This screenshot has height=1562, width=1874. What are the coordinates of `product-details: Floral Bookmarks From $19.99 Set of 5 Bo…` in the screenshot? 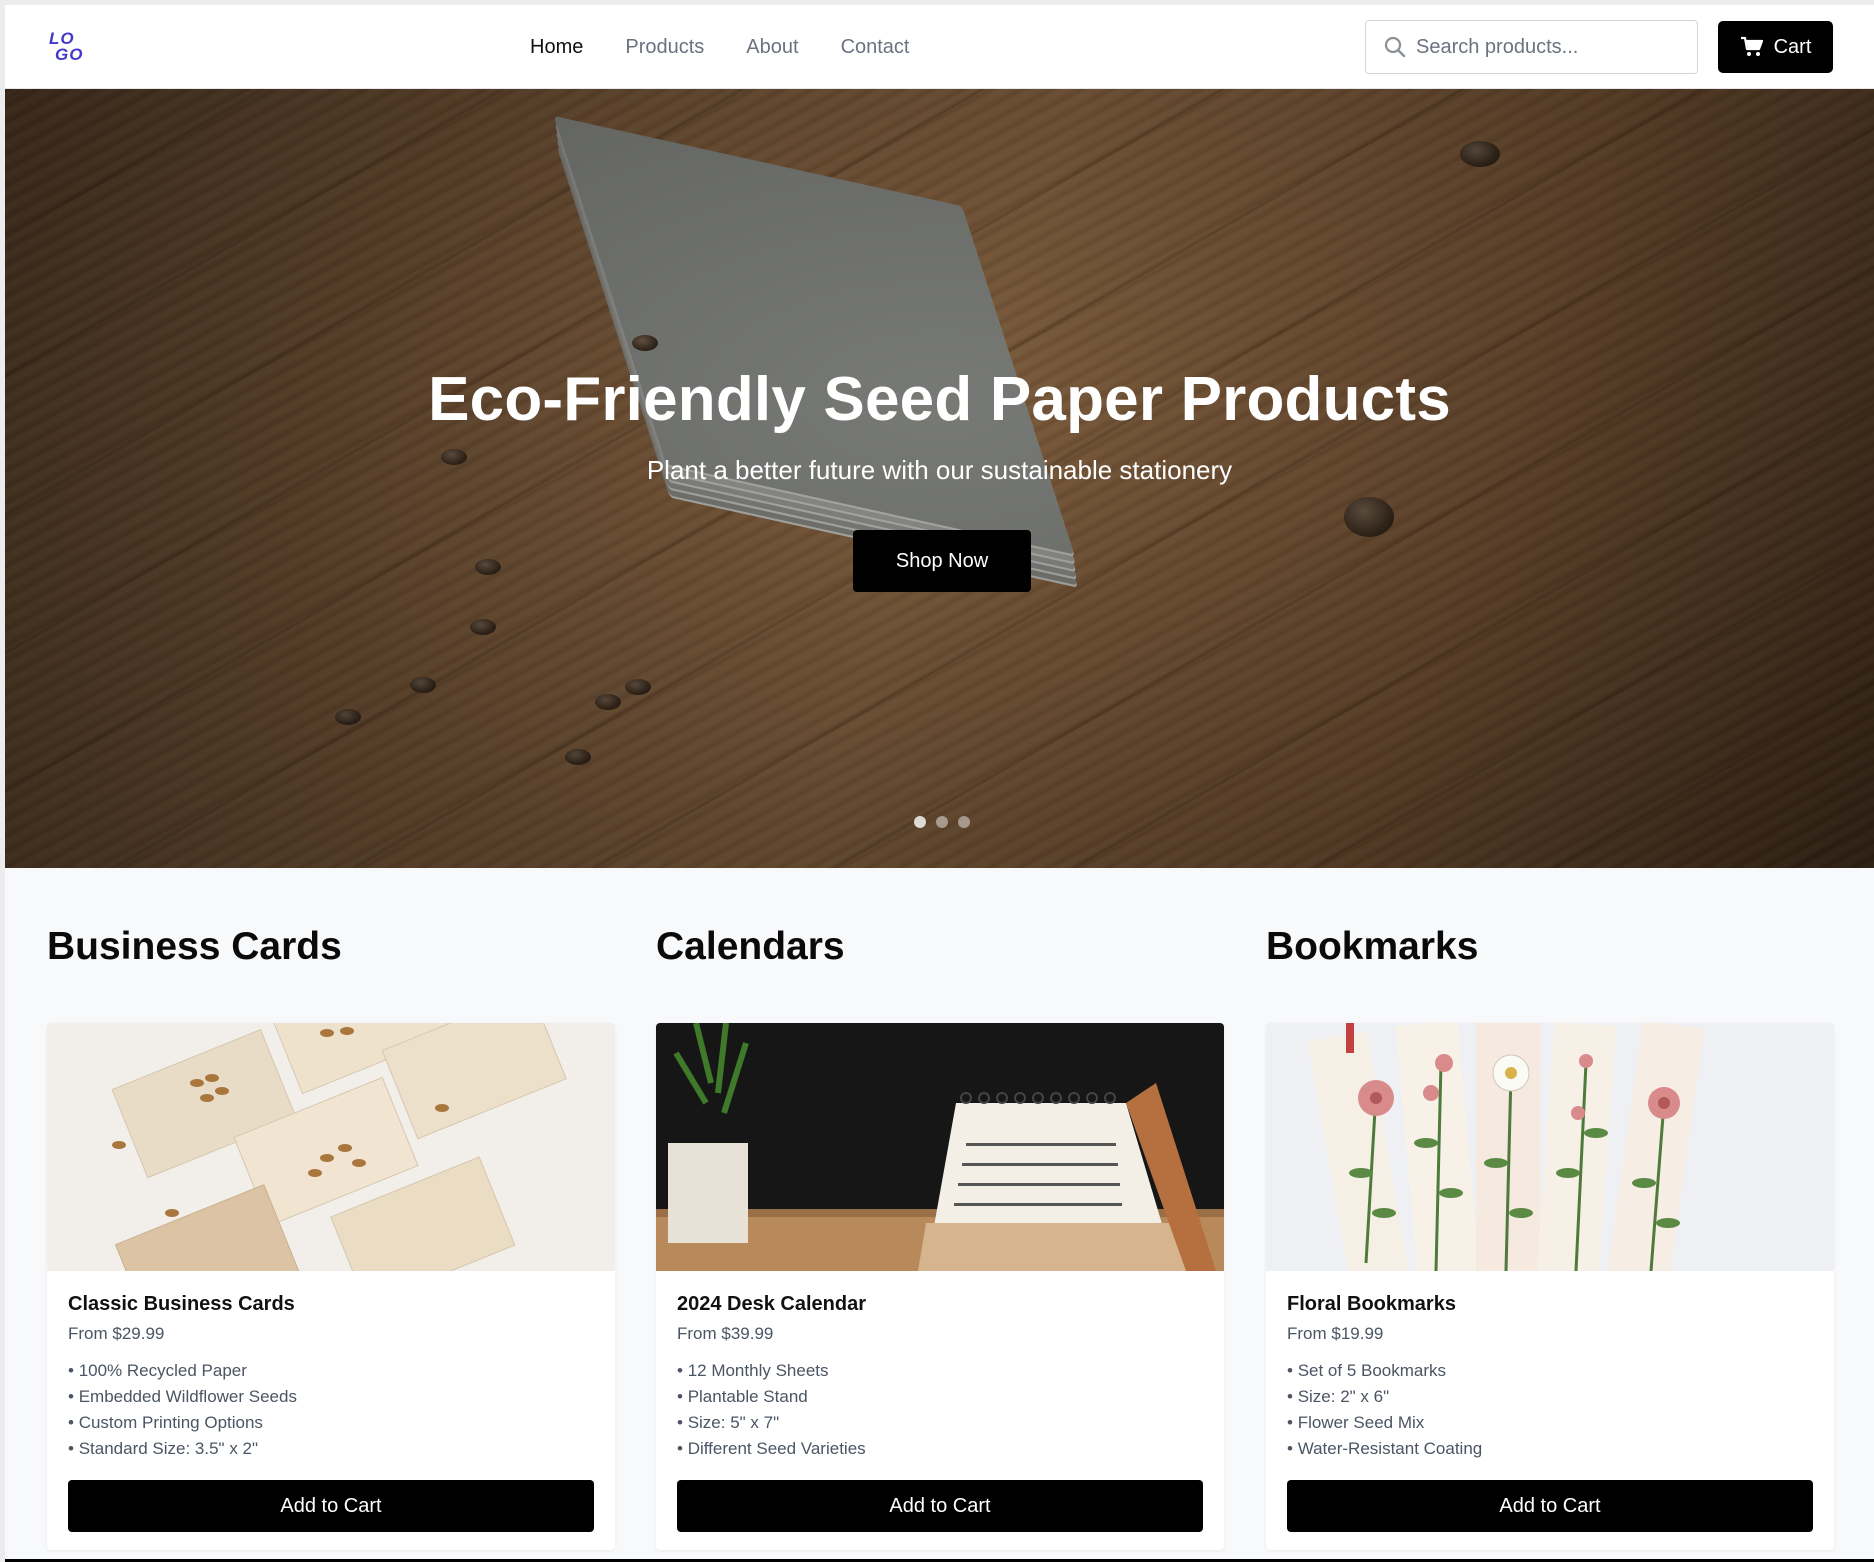 It's located at (1550, 1377).